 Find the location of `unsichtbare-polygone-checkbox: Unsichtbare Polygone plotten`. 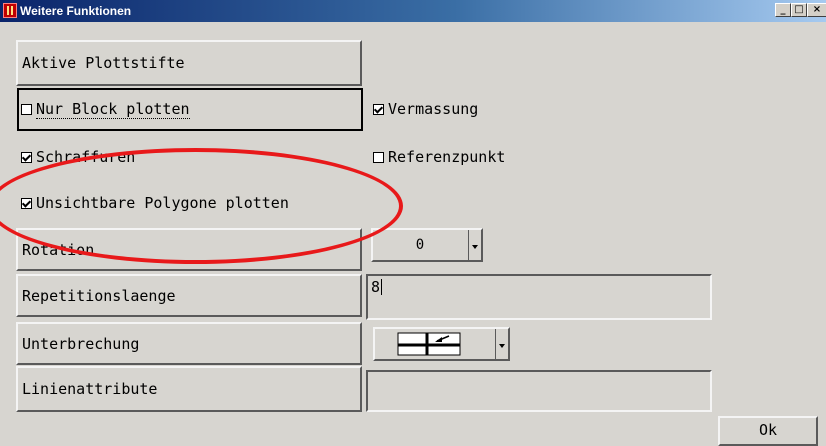

unsichtbare-polygone-checkbox: Unsichtbare Polygone plotten is located at coordinates (155, 203).